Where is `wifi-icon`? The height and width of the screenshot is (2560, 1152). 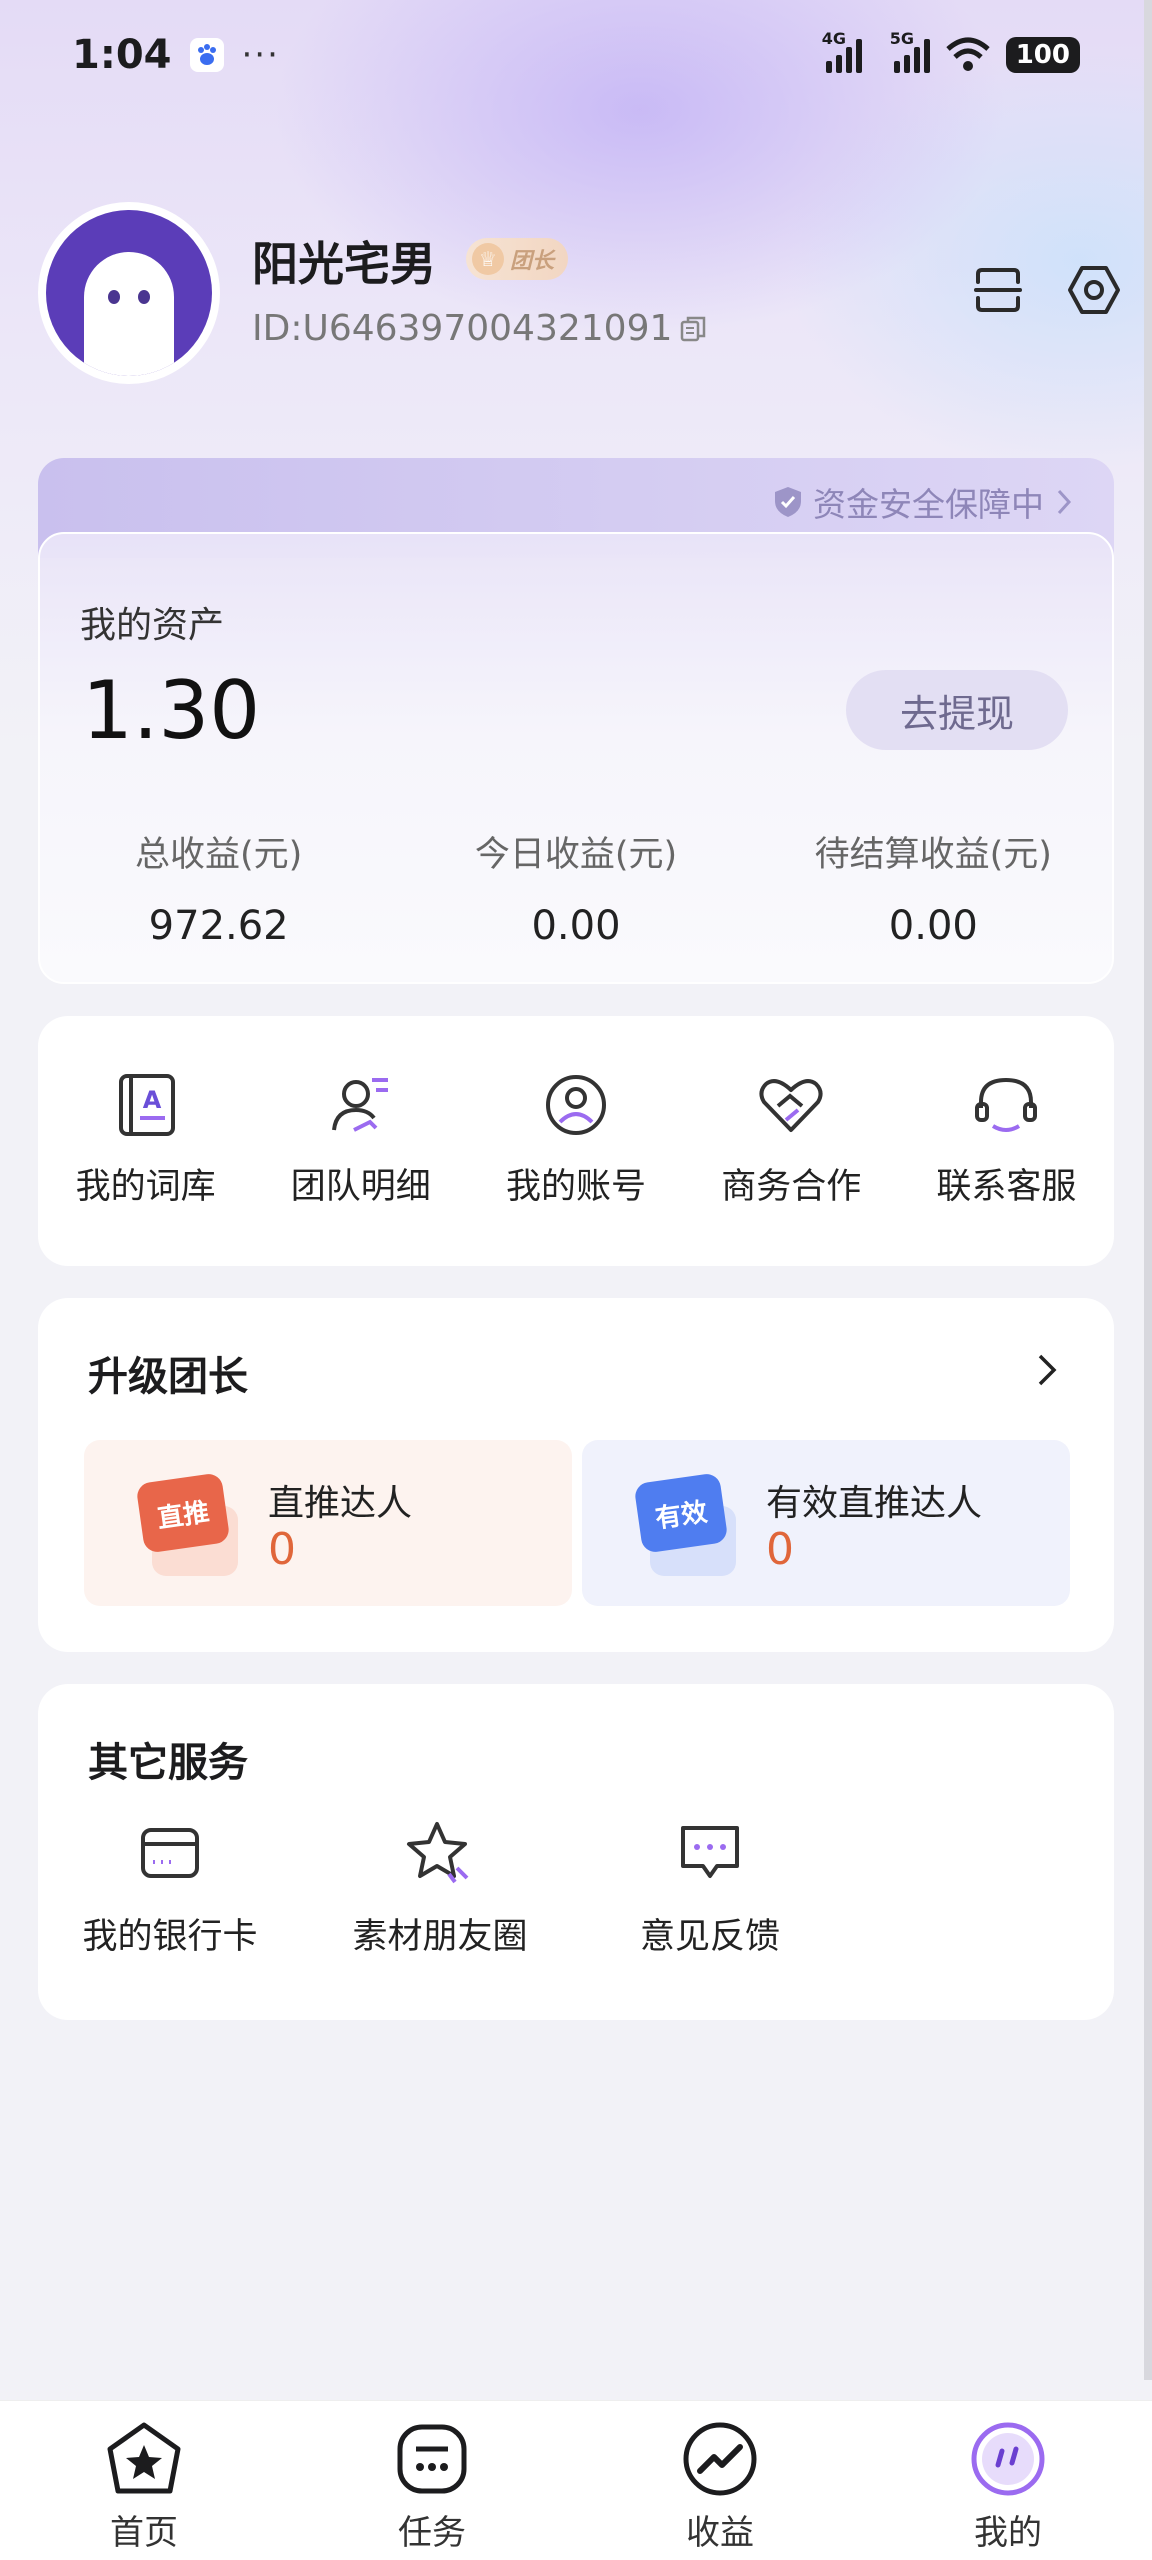
wifi-icon is located at coordinates (968, 54).